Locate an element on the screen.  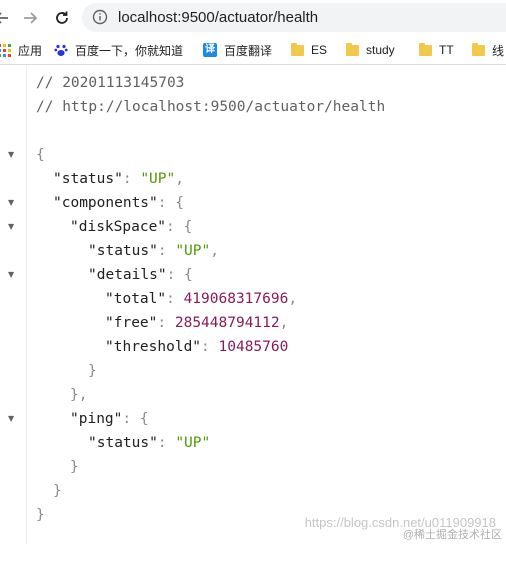
baidu-translate-icon: 译 is located at coordinates (210, 50).